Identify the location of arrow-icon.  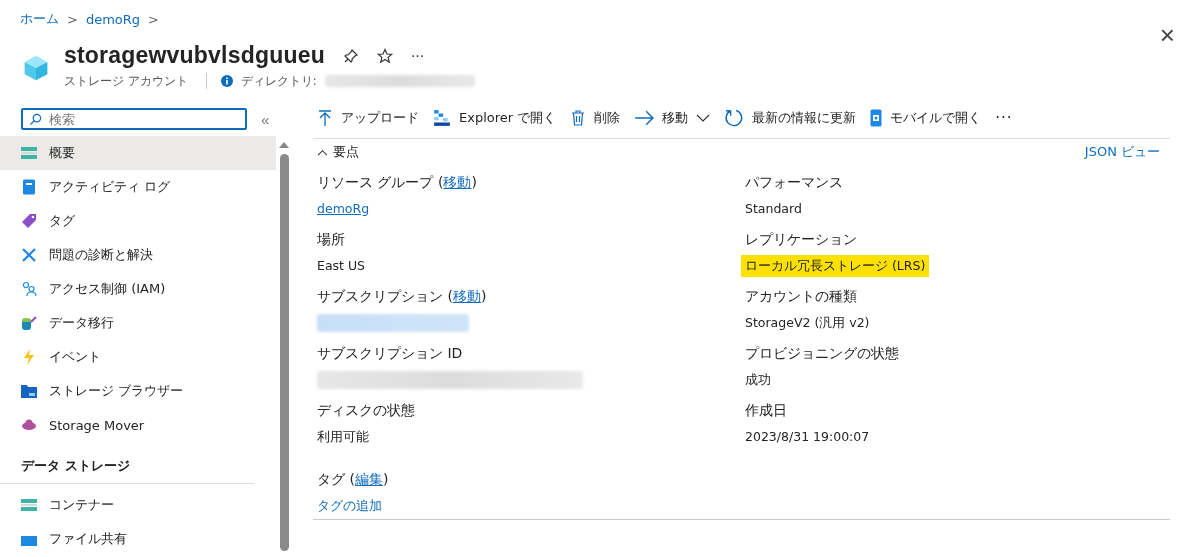
(644, 118).